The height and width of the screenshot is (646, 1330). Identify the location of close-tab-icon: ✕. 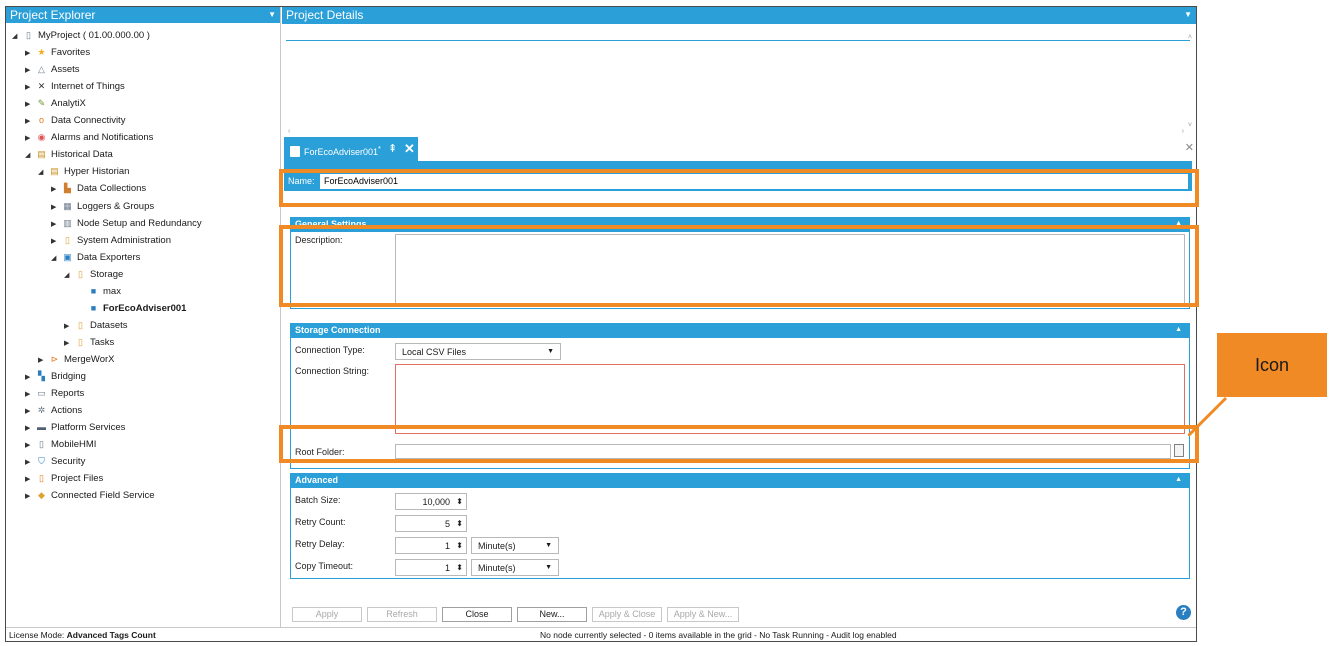
(409, 149).